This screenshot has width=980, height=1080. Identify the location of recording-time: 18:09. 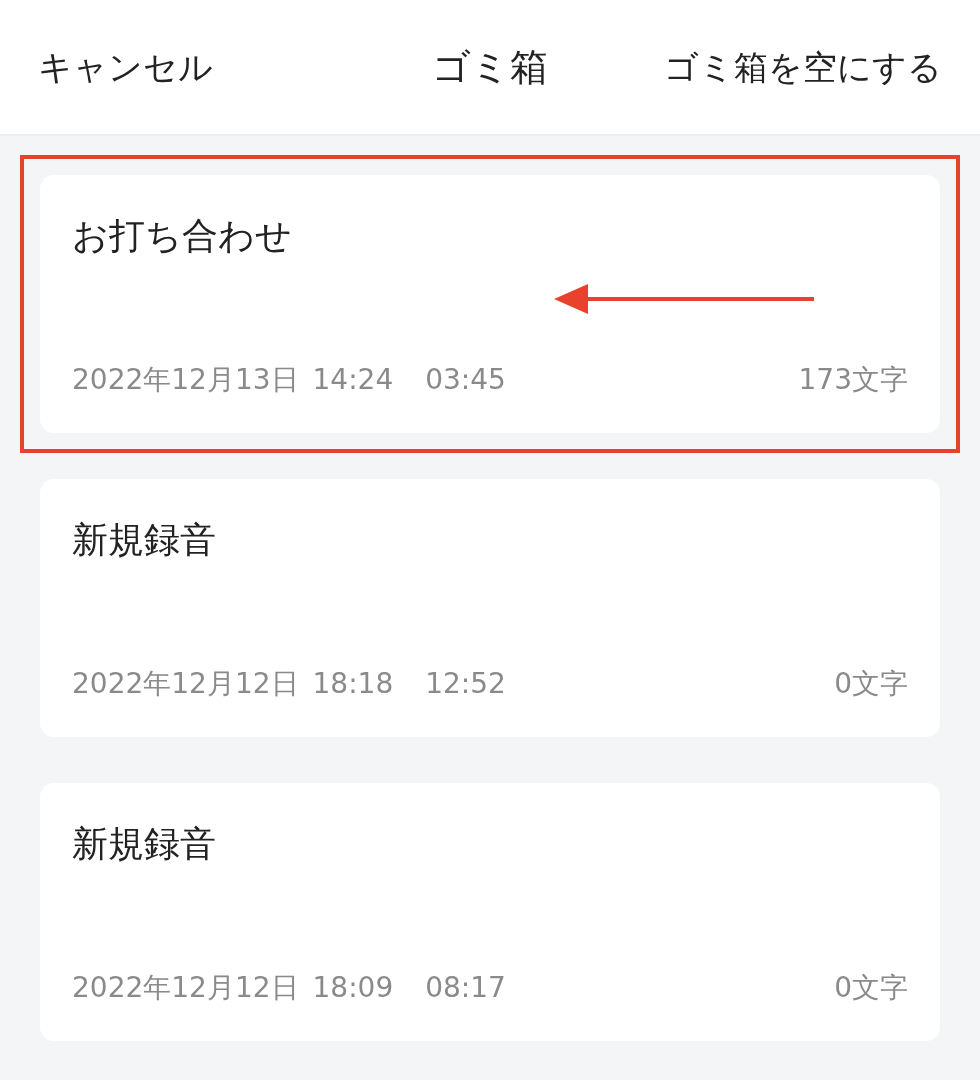
(353, 988).